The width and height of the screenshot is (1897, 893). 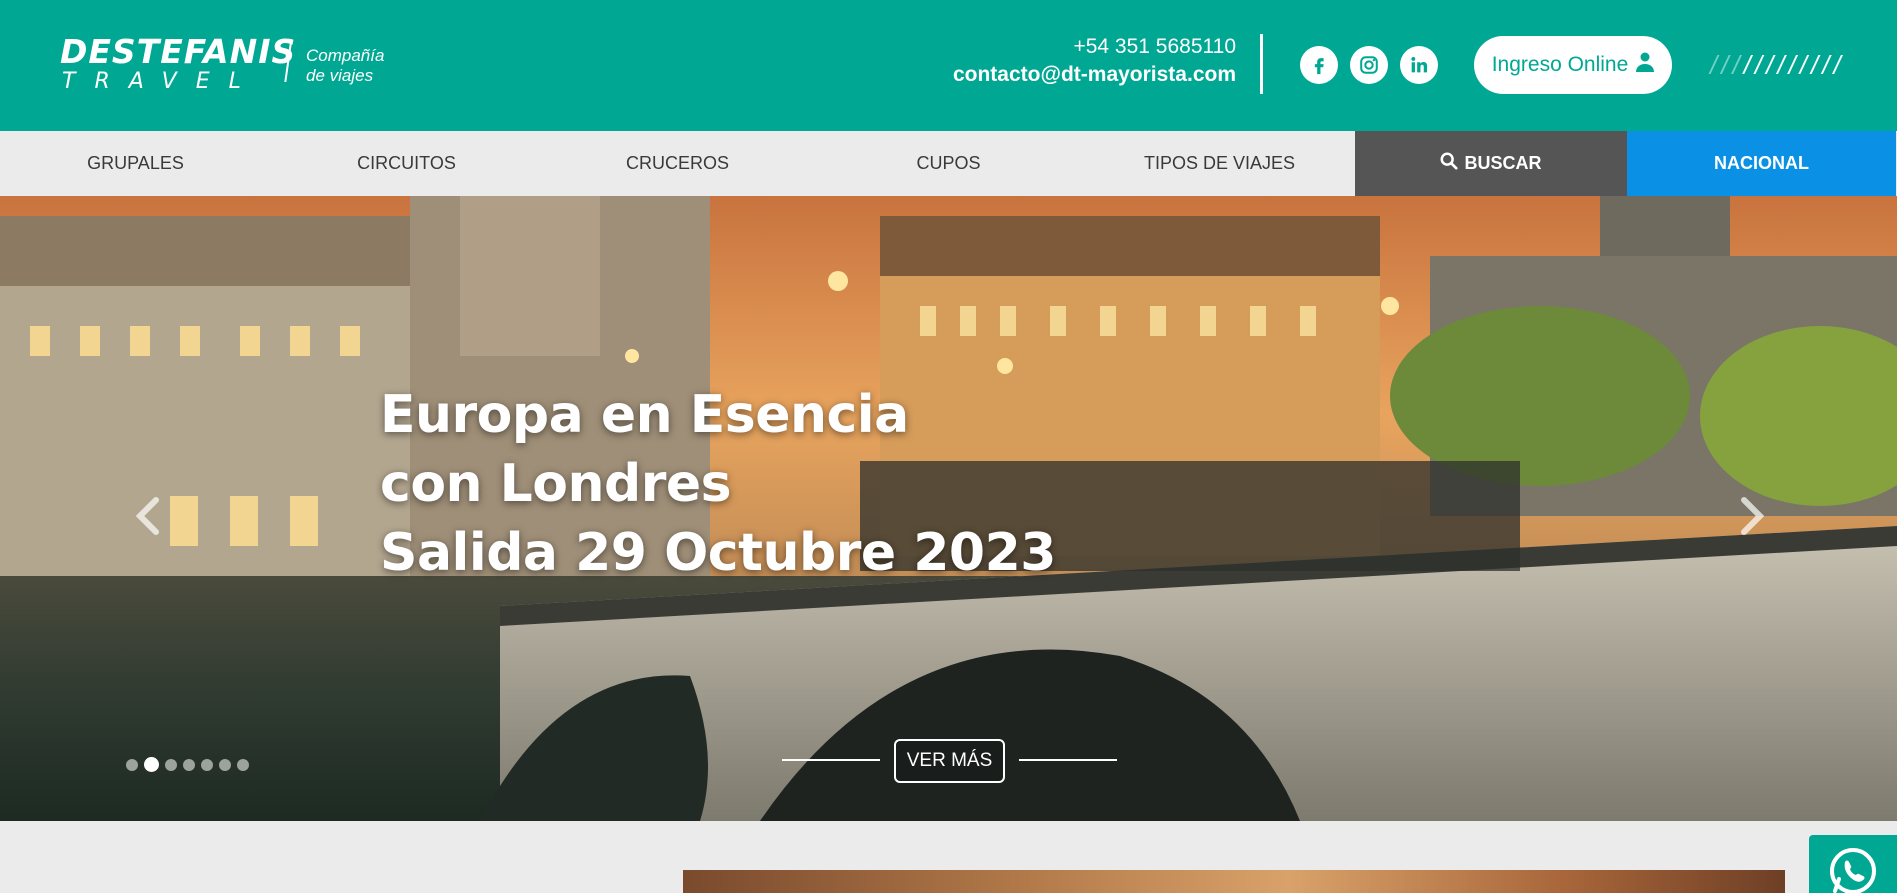 I want to click on ver-mas-button: VER MÁS, so click(x=949, y=761).